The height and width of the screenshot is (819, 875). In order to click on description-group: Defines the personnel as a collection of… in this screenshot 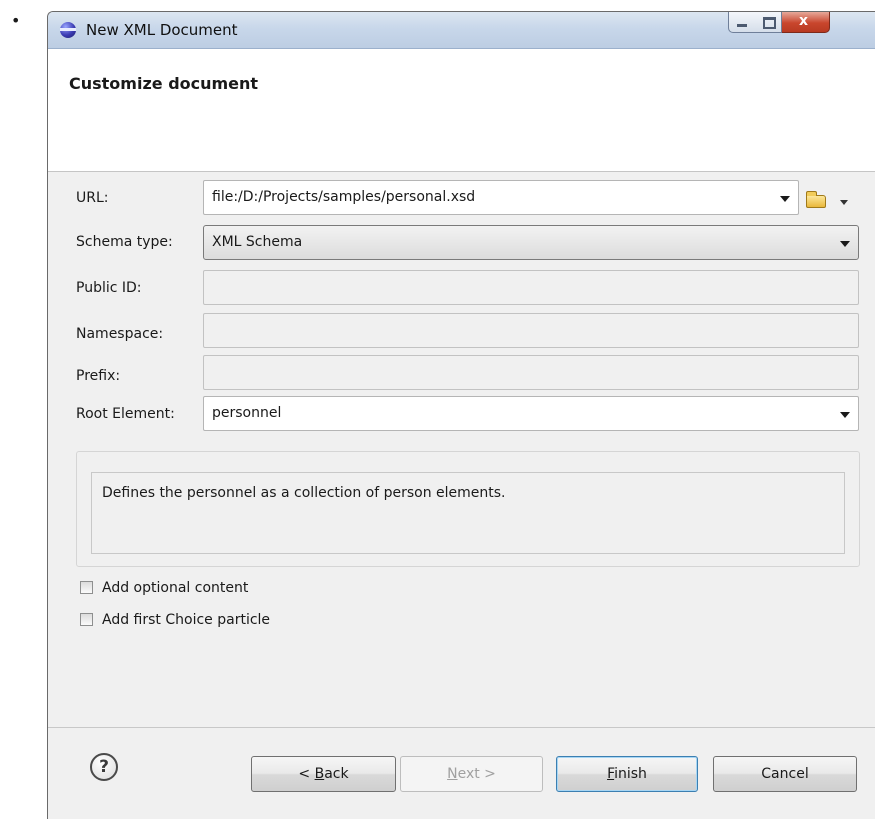, I will do `click(468, 509)`.